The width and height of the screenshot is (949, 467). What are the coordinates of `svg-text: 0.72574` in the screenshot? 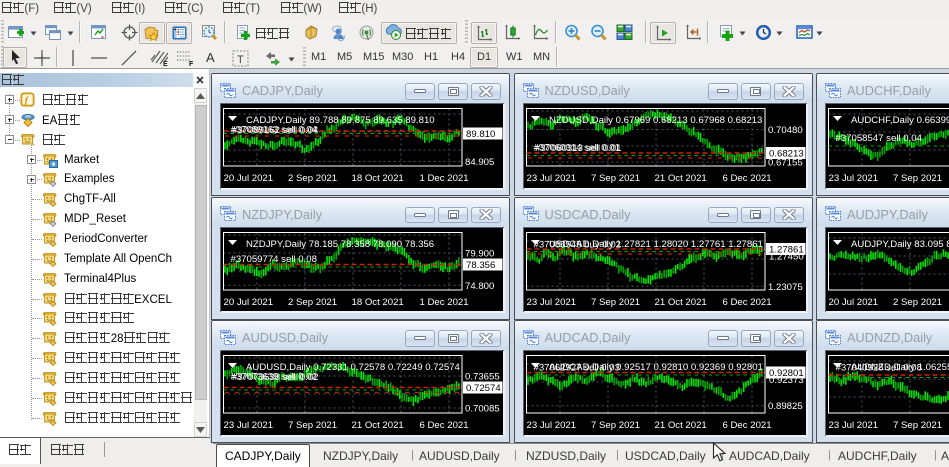 It's located at (483, 388).